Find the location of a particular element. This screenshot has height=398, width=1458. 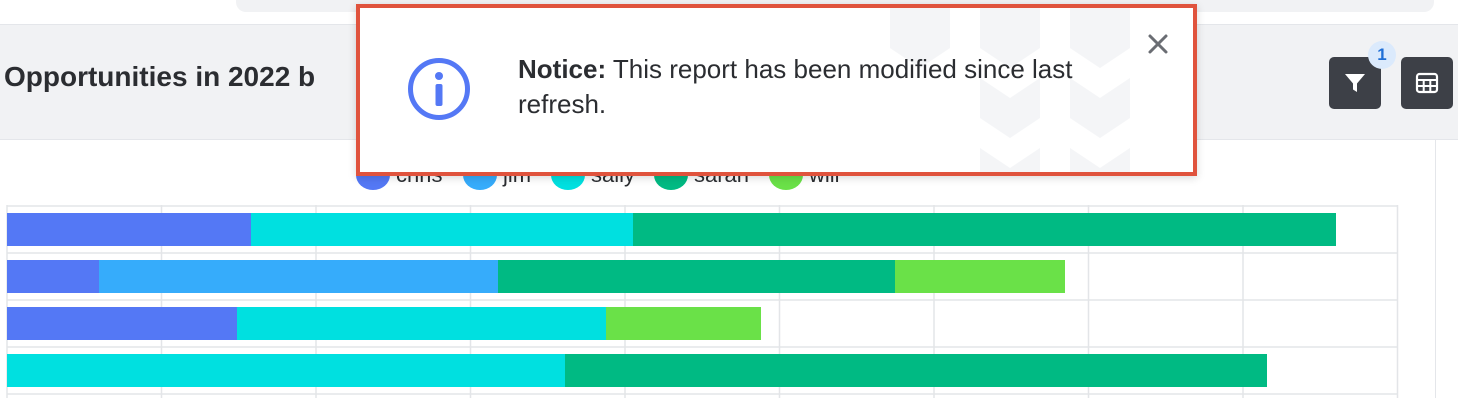

close-icon is located at coordinates (1158, 44).